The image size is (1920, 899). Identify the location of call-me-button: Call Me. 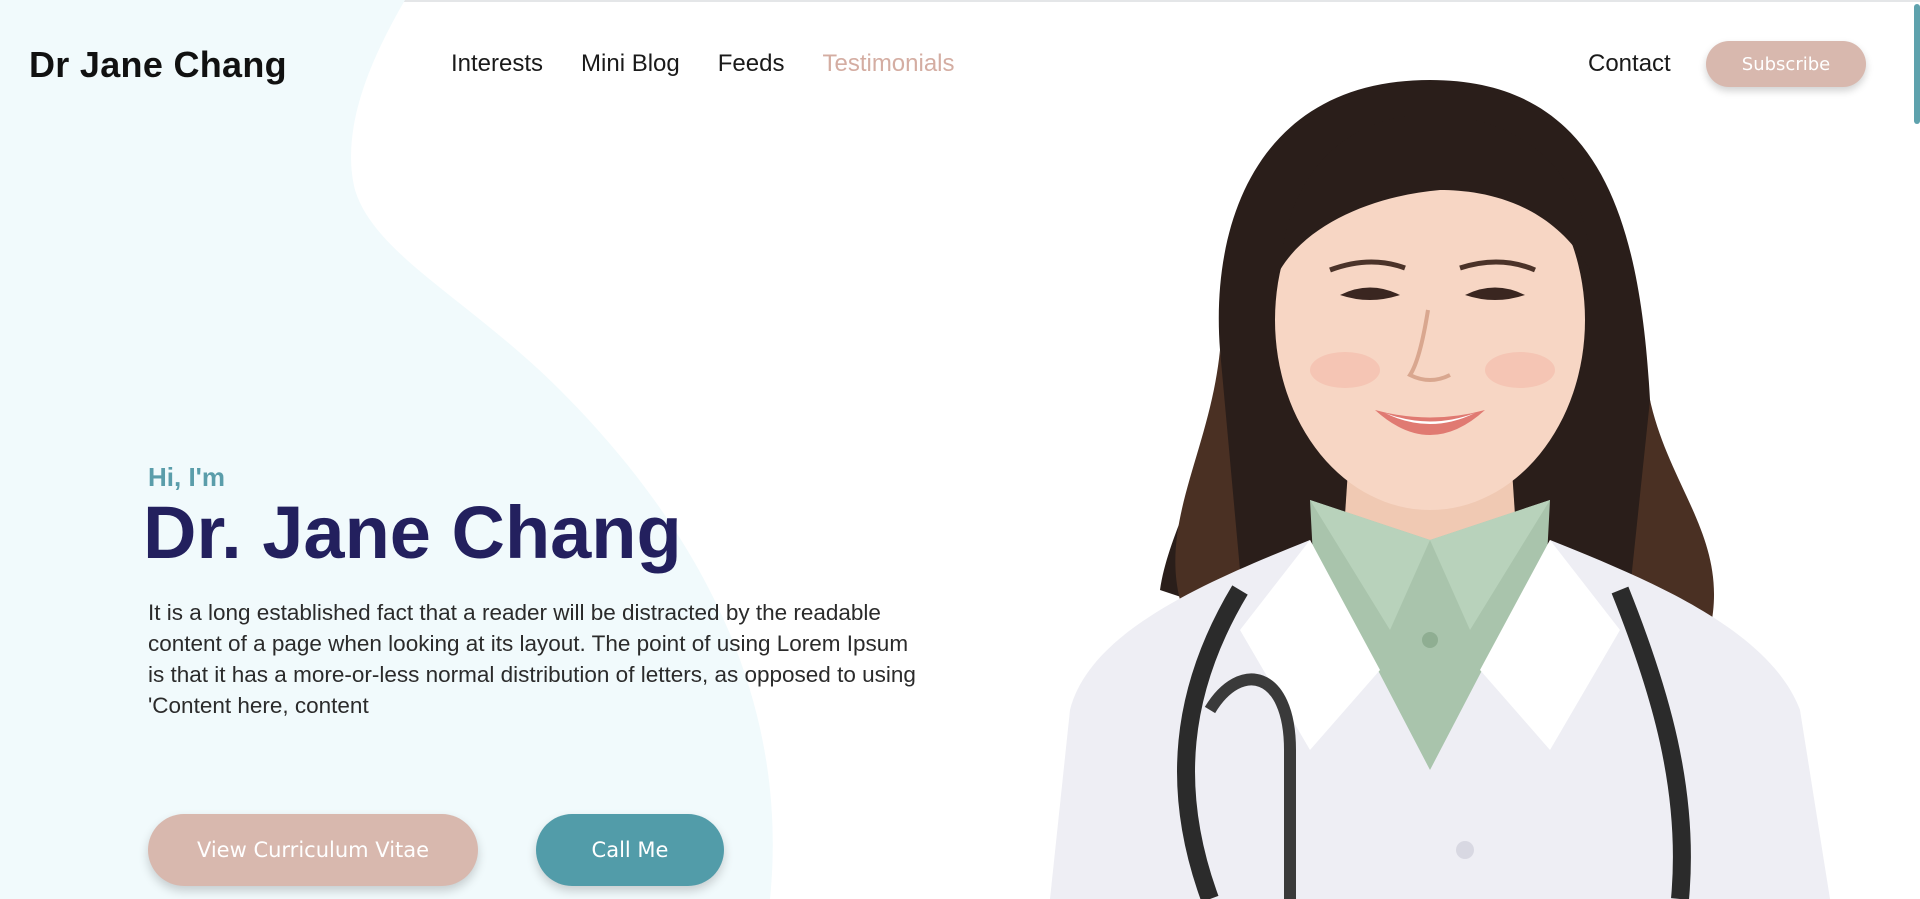
(630, 850).